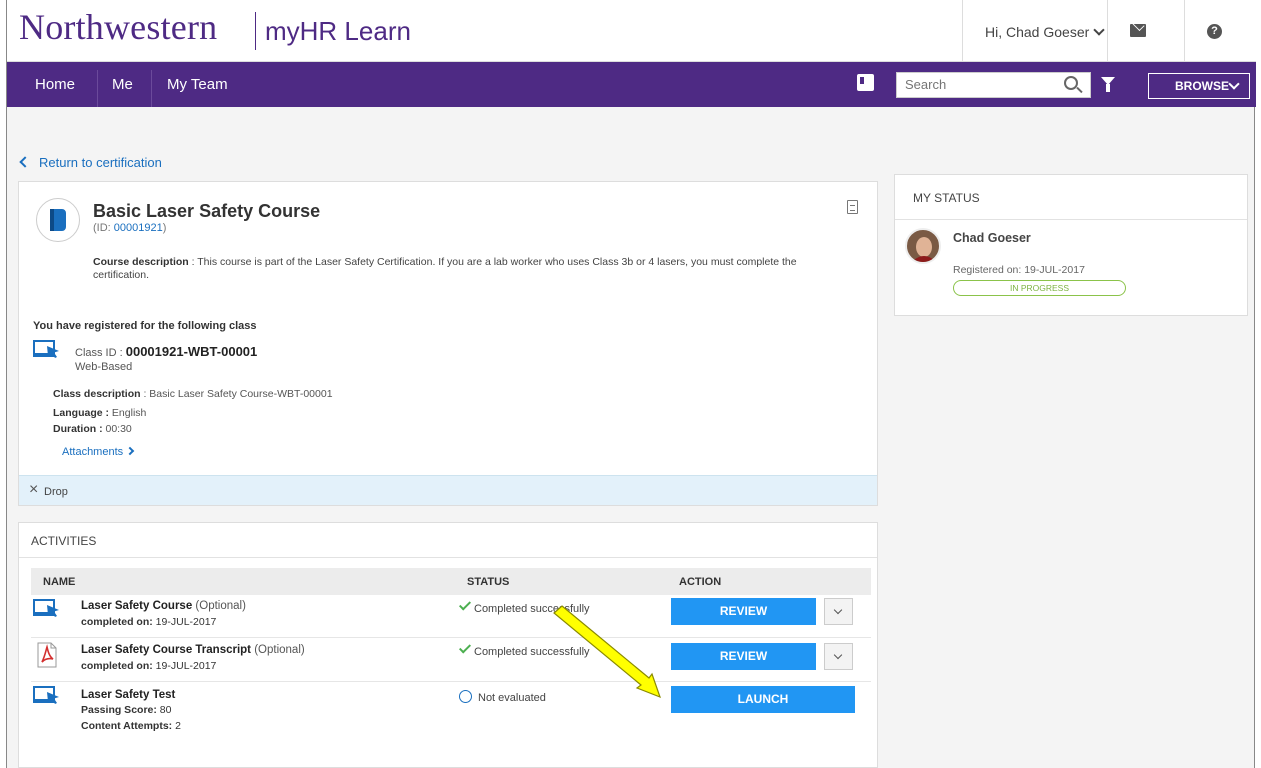 The width and height of the screenshot is (1261, 768). What do you see at coordinates (865, 82) in the screenshot?
I see `bookmark-icon` at bounding box center [865, 82].